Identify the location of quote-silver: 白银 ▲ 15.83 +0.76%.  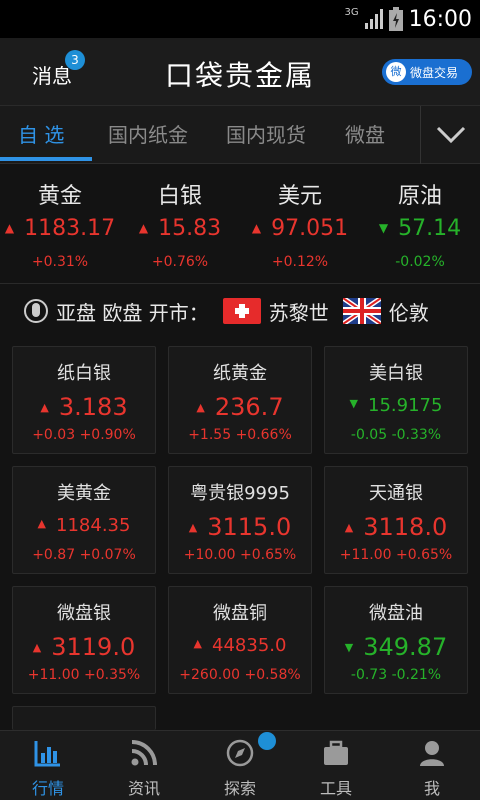
(180, 224).